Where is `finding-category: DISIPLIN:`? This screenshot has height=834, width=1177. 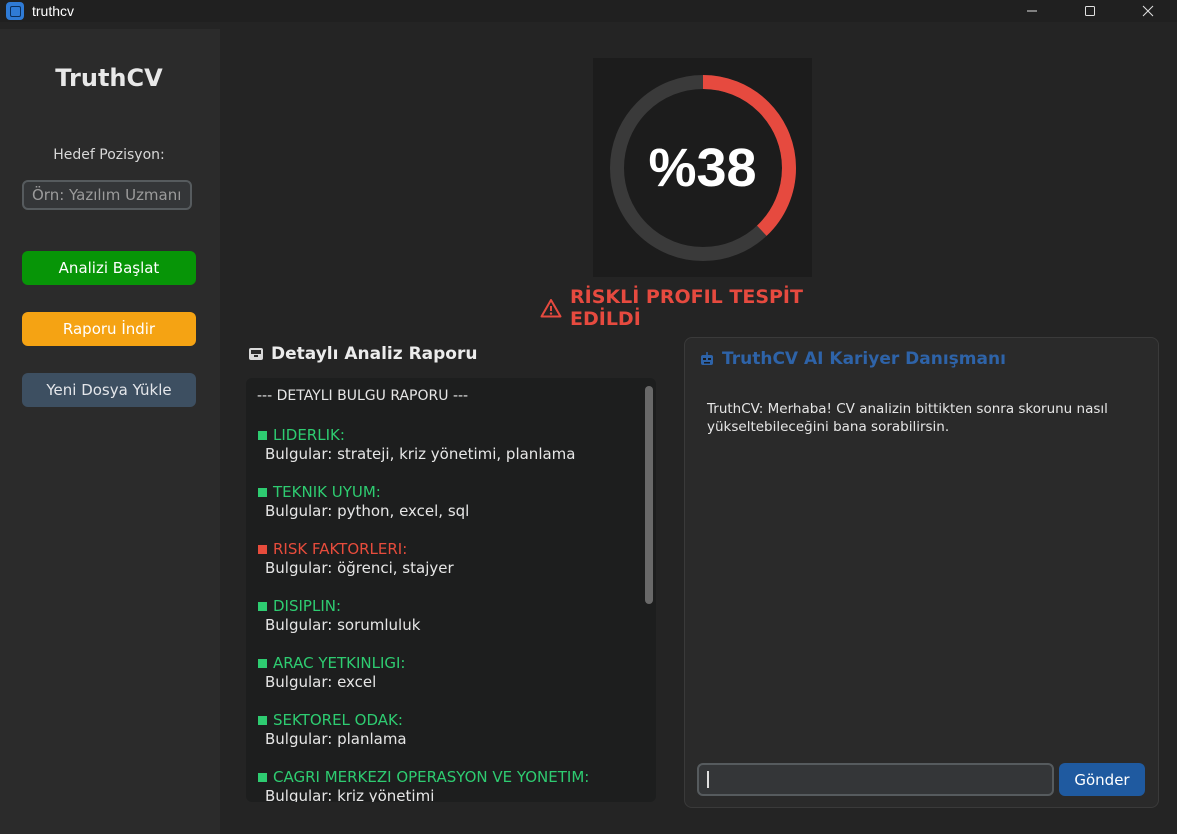 finding-category: DISIPLIN: is located at coordinates (339, 606).